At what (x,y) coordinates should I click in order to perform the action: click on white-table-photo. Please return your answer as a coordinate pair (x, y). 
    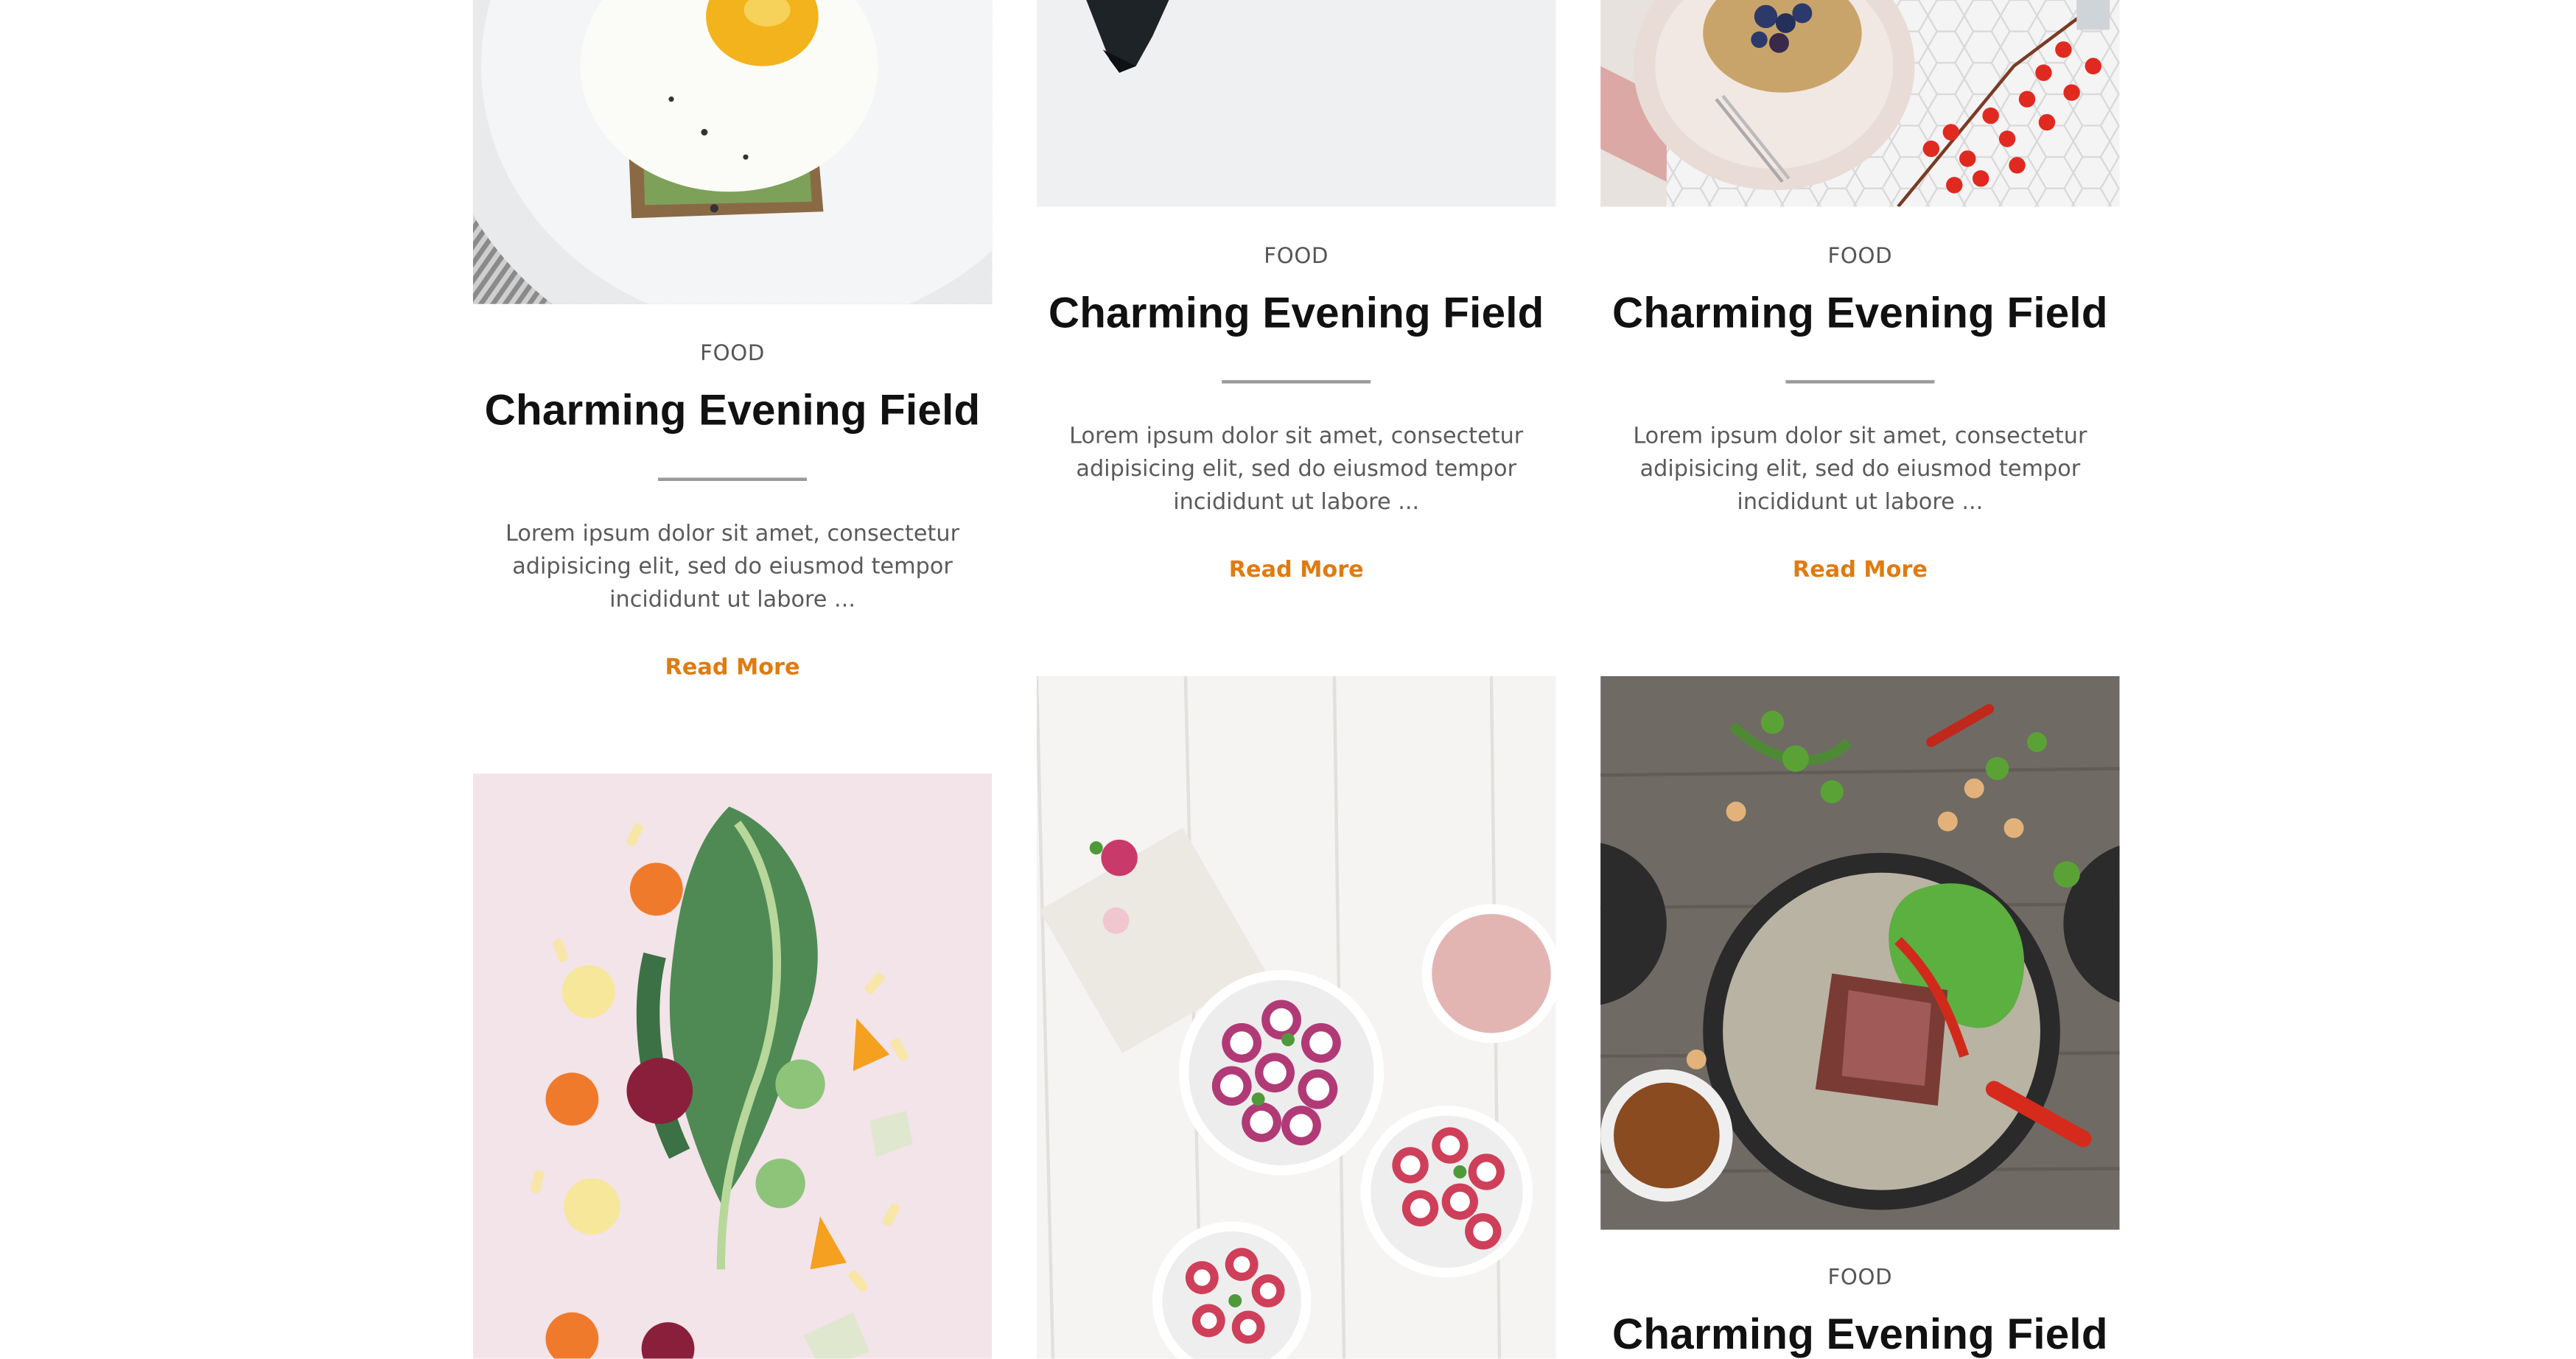
    Looking at the image, I should click on (1296, 103).